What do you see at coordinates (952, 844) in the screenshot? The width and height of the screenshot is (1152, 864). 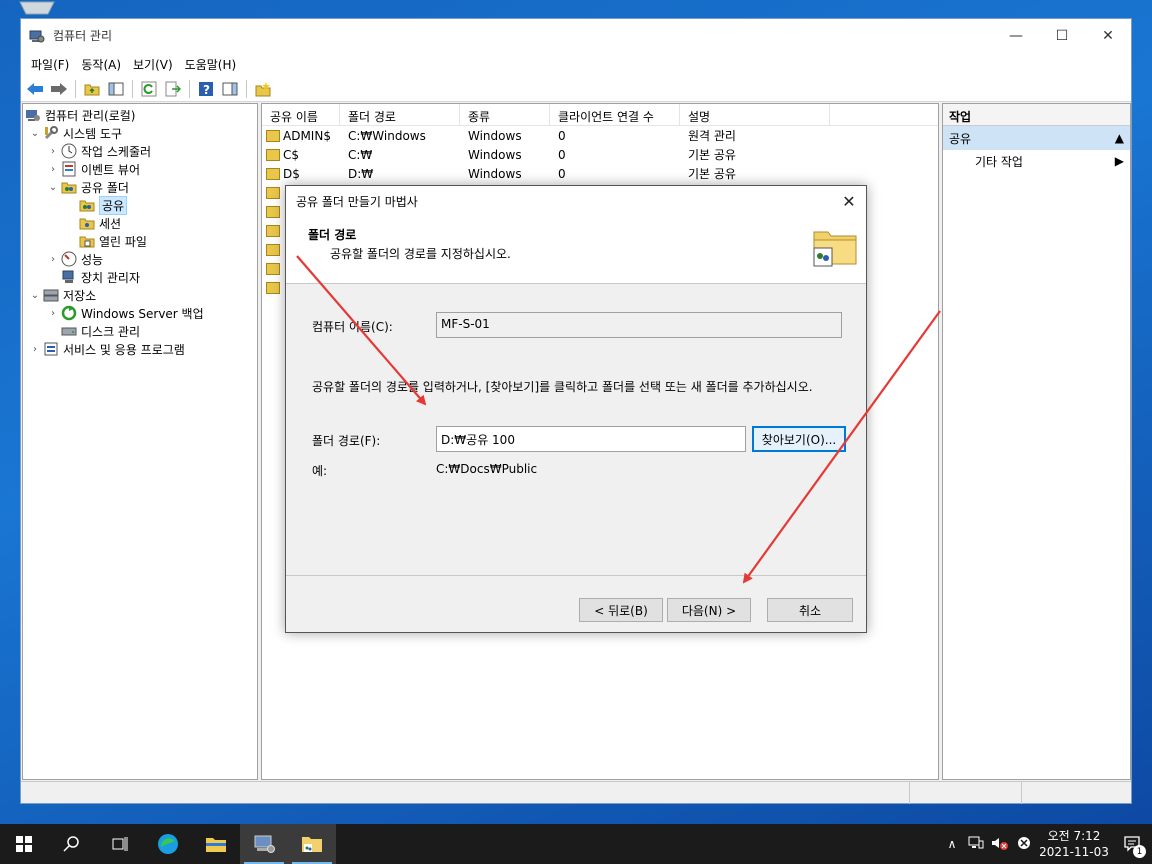 I see `show-hidden-icons-chevron-icon: ∧` at bounding box center [952, 844].